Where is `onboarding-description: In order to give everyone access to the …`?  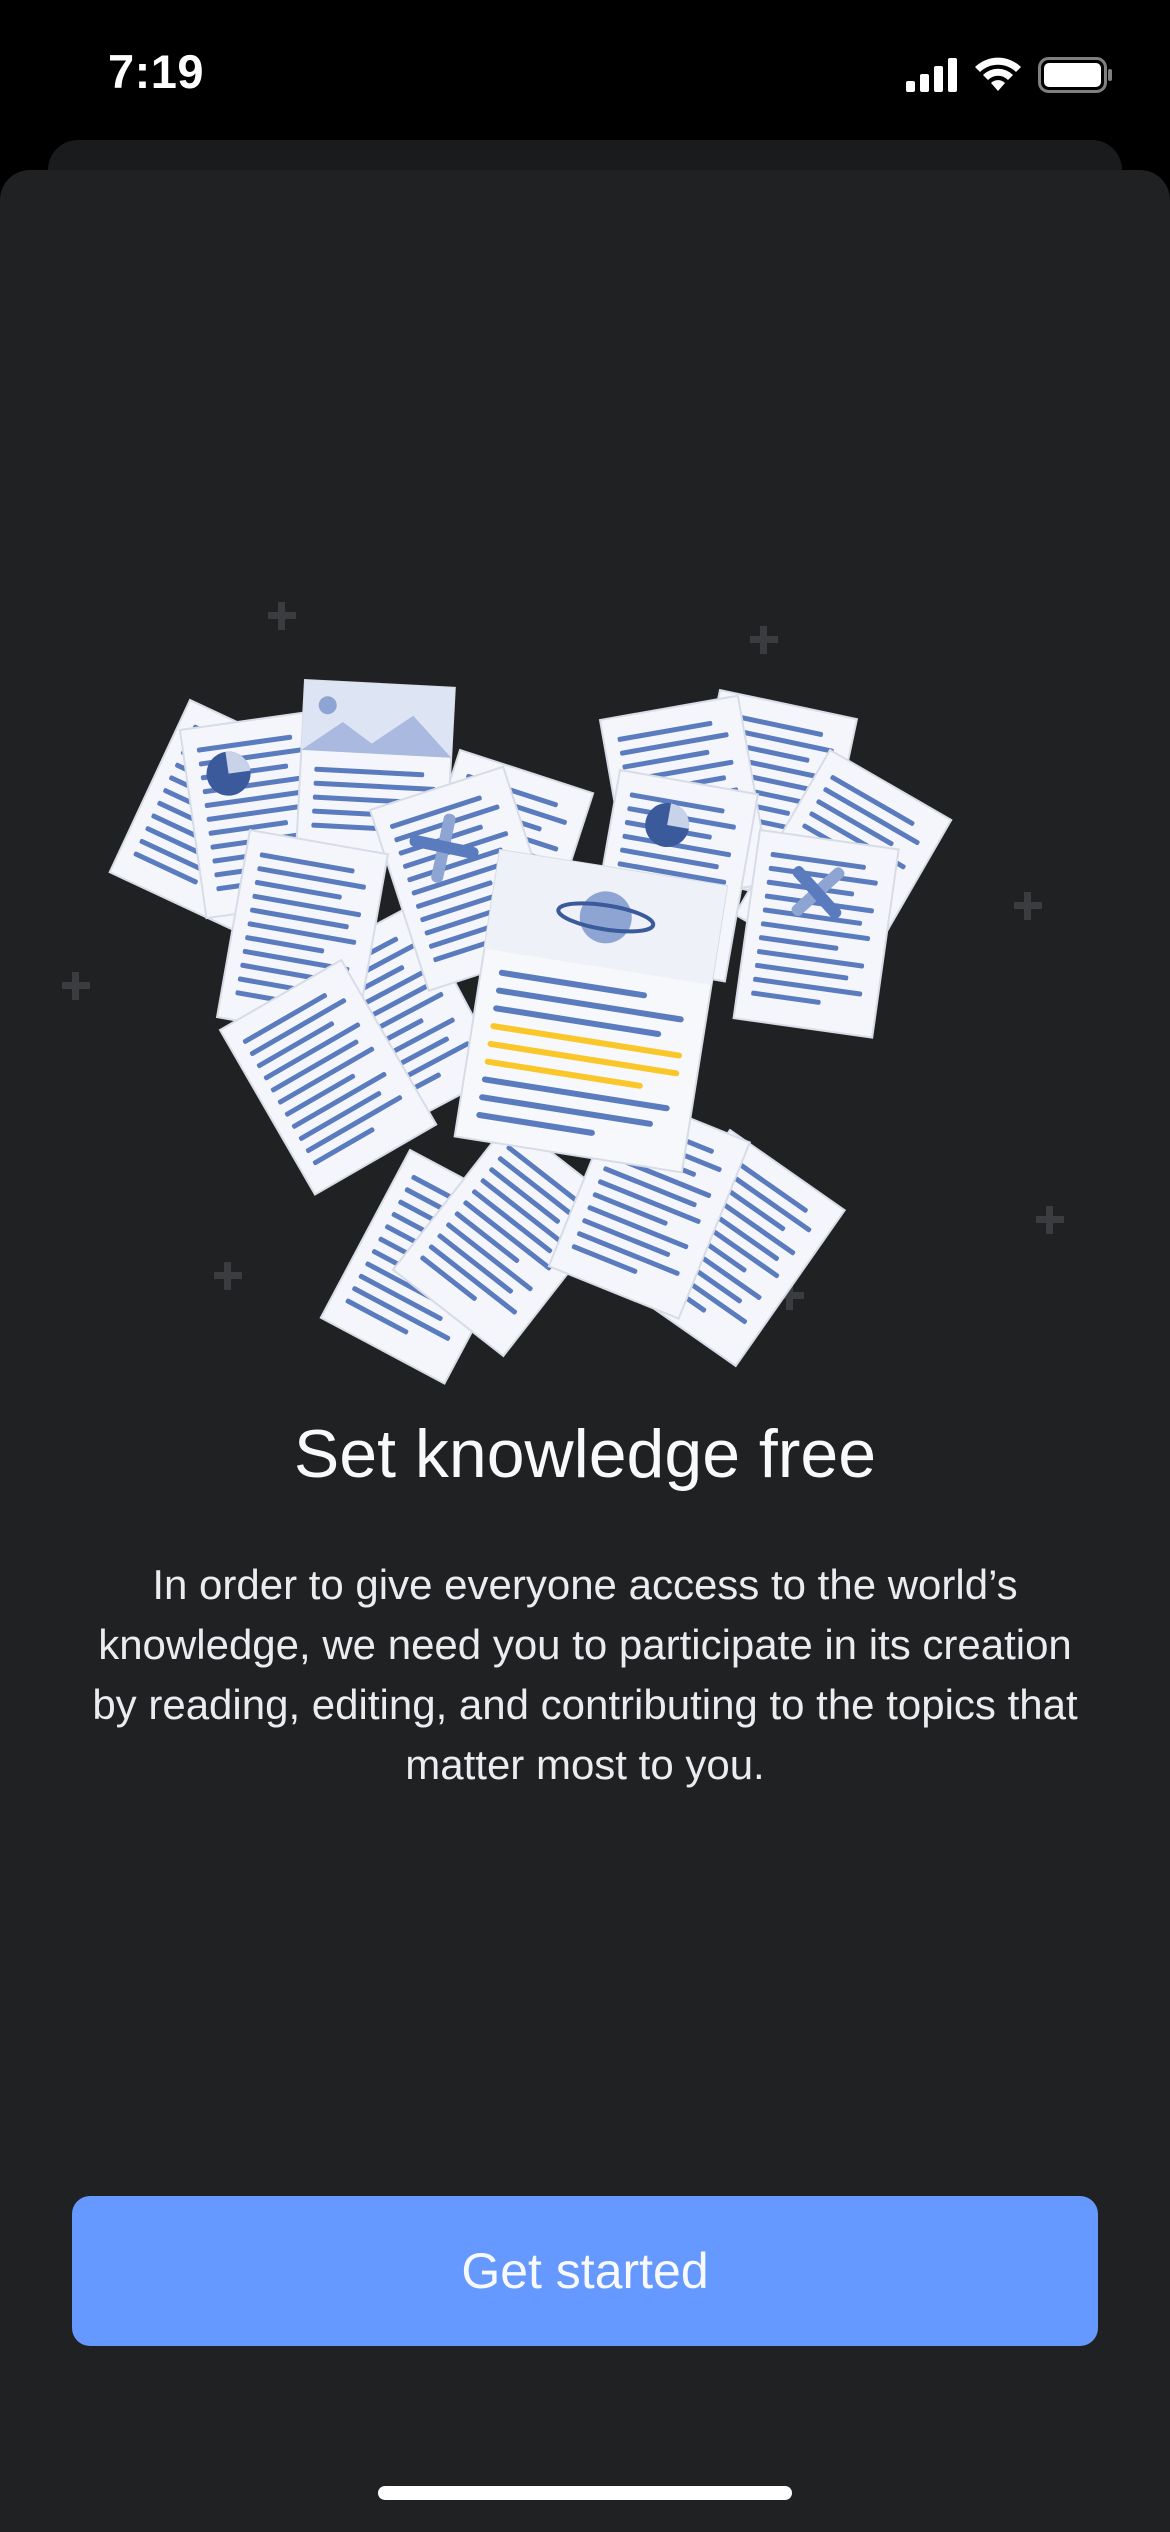 onboarding-description: In order to give everyone access to the … is located at coordinates (585, 1674).